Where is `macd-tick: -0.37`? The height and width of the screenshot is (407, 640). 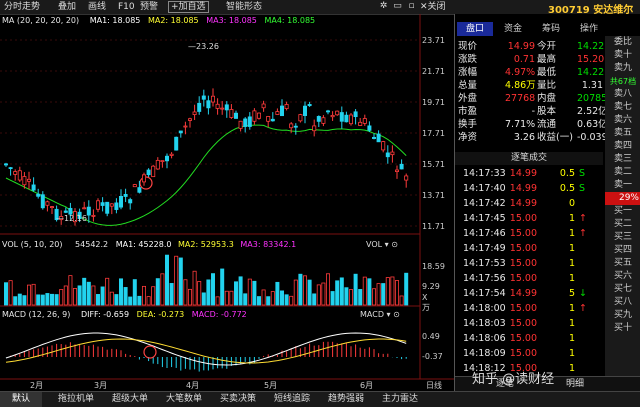 macd-tick: -0.37 is located at coordinates (432, 356).